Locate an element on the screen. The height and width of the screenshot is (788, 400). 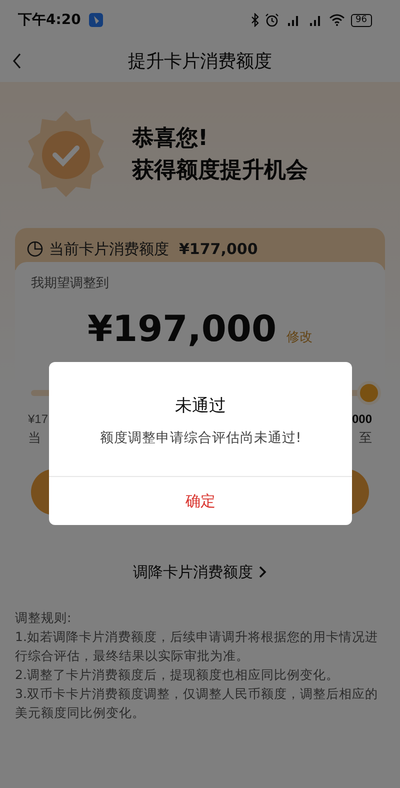
page-title: 提升卡片消费额度 is located at coordinates (200, 62).